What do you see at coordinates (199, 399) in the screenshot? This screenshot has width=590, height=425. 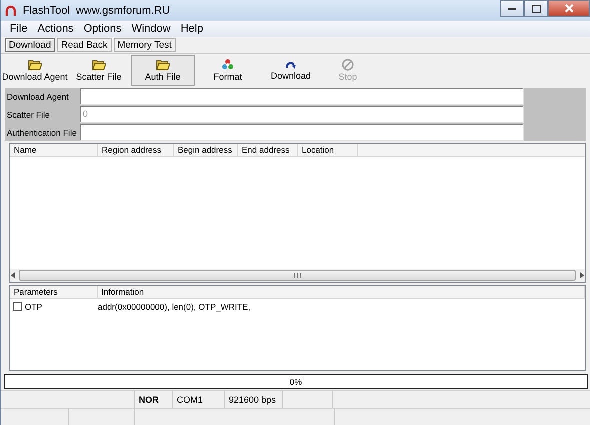 I see `status-cell: COM1` at bounding box center [199, 399].